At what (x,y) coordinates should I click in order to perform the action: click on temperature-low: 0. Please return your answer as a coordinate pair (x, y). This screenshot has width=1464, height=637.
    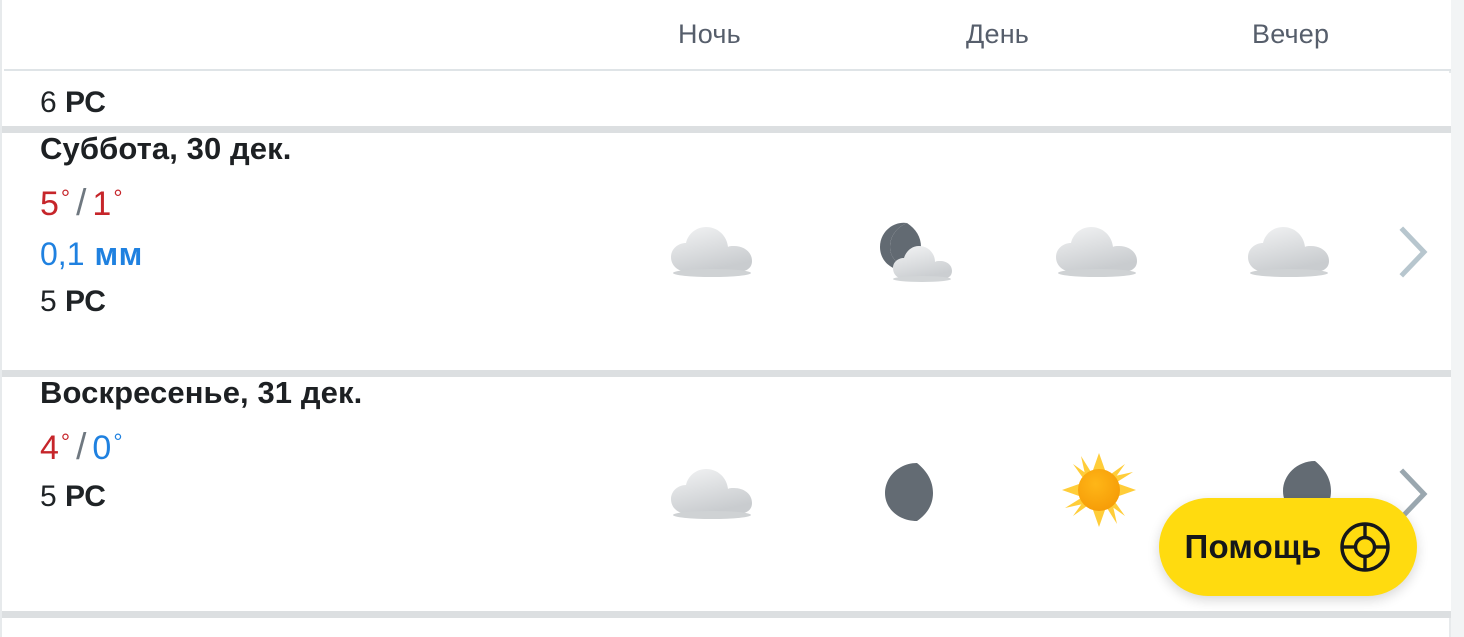
    Looking at the image, I should click on (102, 448).